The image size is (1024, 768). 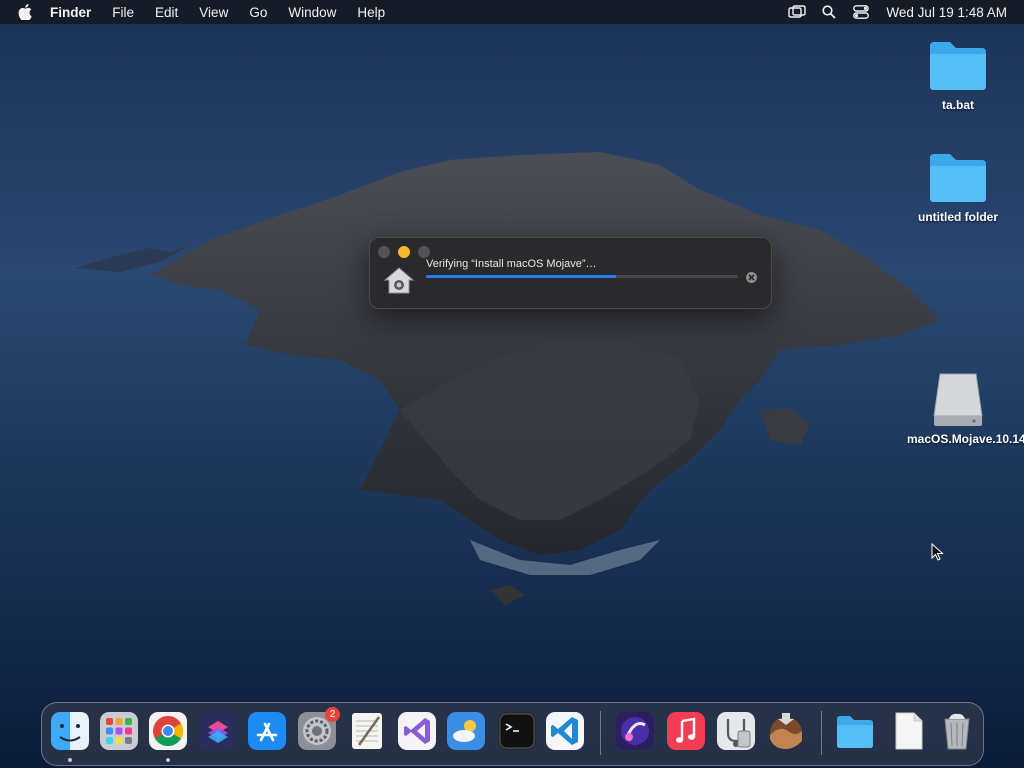 I want to click on dock-item-document, so click(x=908, y=731).